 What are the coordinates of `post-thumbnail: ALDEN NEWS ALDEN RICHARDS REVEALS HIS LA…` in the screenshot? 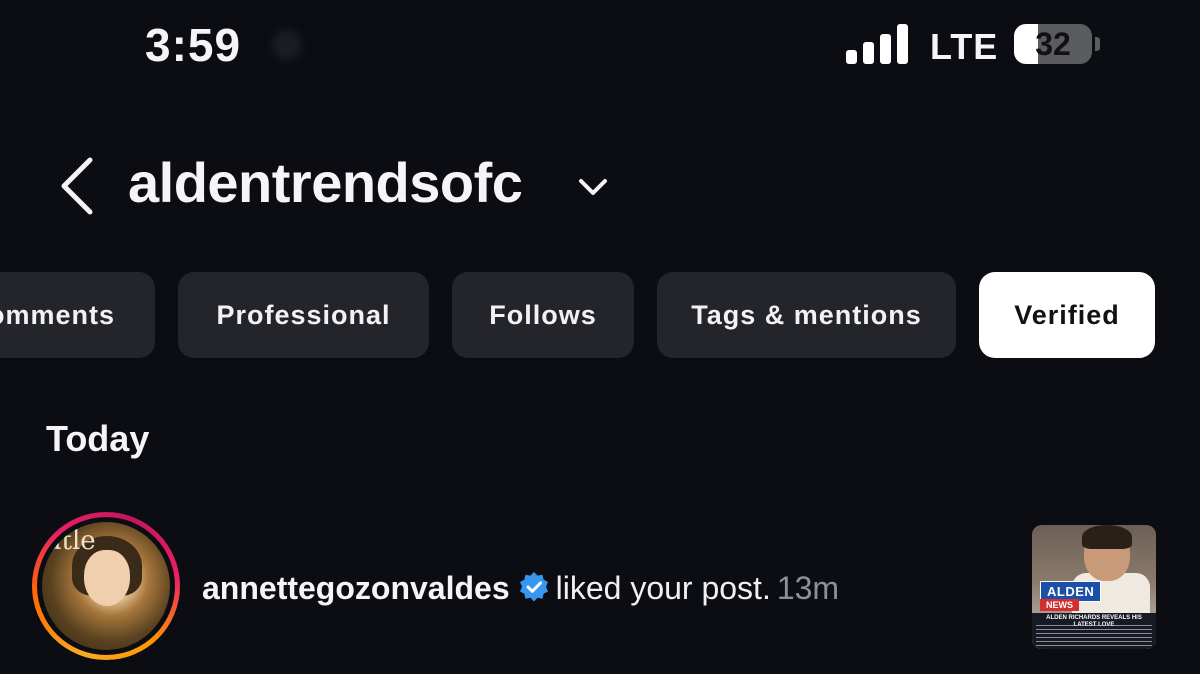 It's located at (1094, 587).